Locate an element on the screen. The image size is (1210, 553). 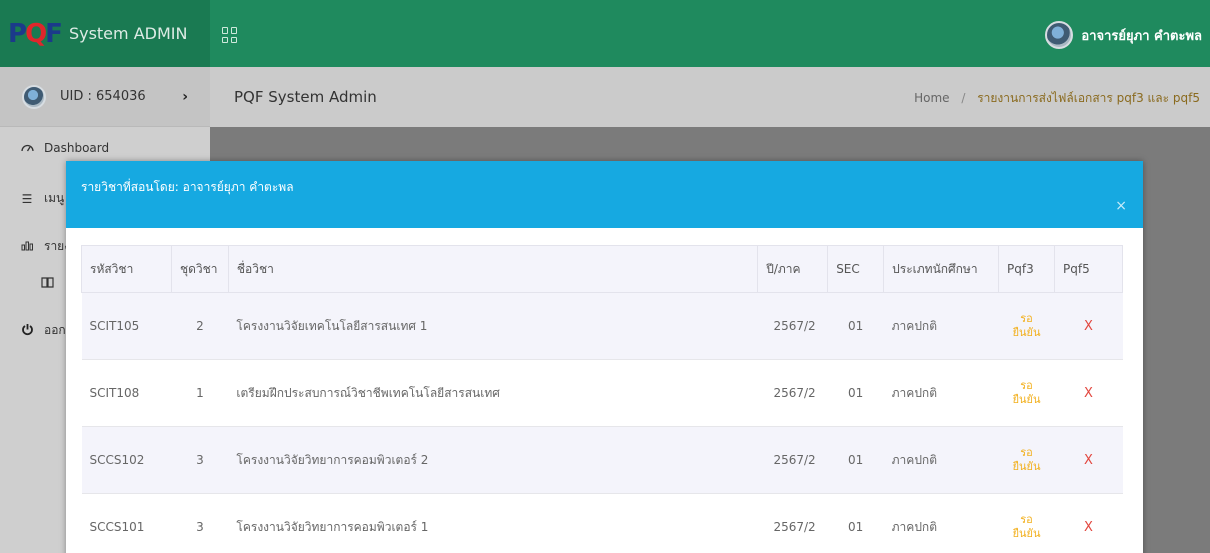
breadcrumb-home: Home is located at coordinates (931, 98).